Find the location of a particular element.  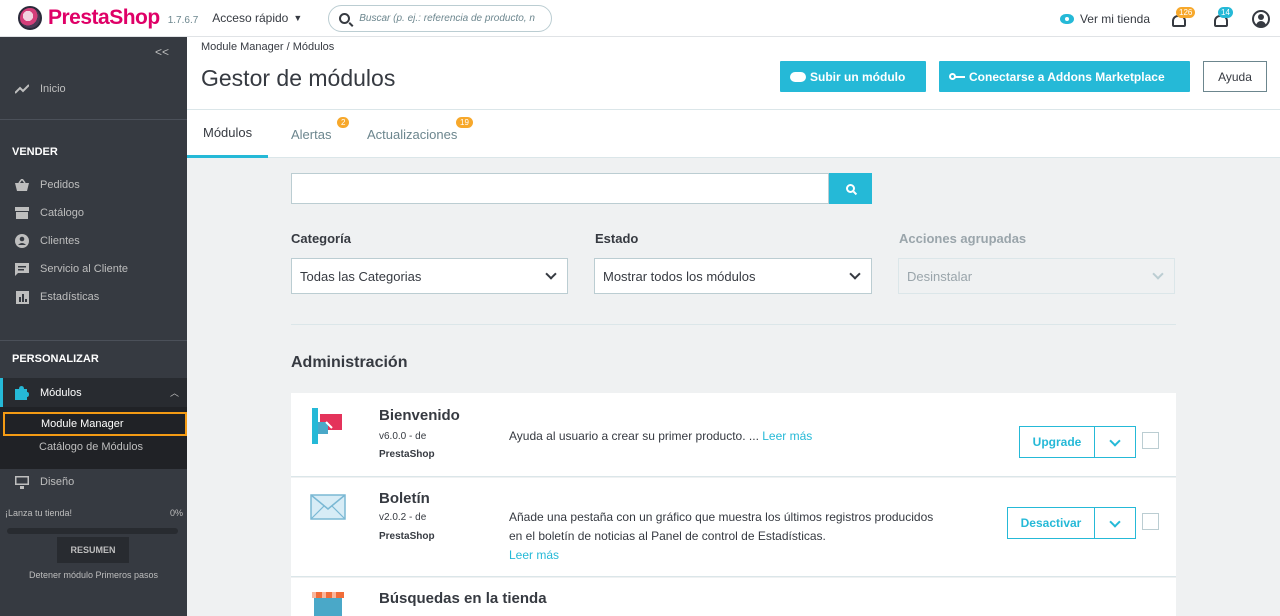

tab-badge: 2 is located at coordinates (343, 122).